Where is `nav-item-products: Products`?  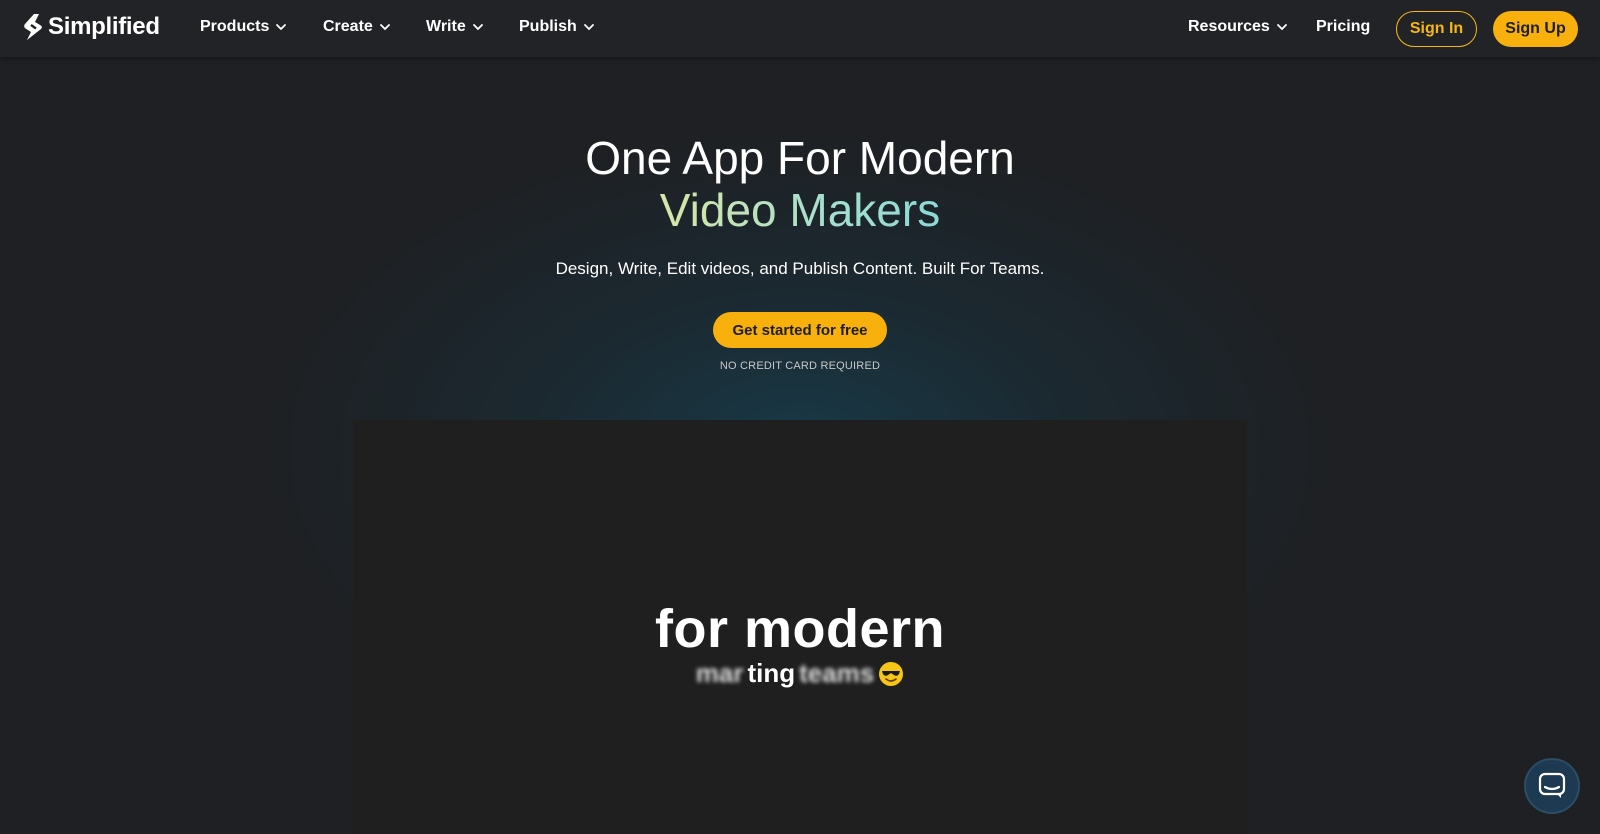 nav-item-products: Products is located at coordinates (243, 27).